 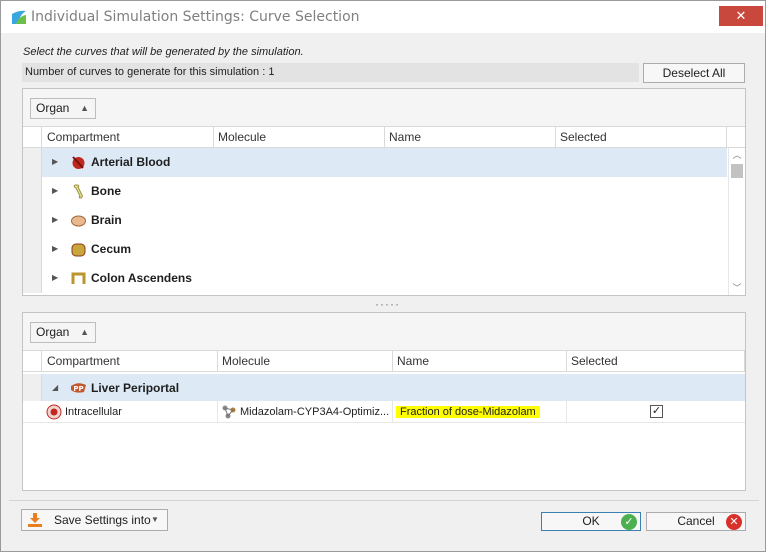 I want to click on panel-splitter: ·····, so click(x=387, y=304).